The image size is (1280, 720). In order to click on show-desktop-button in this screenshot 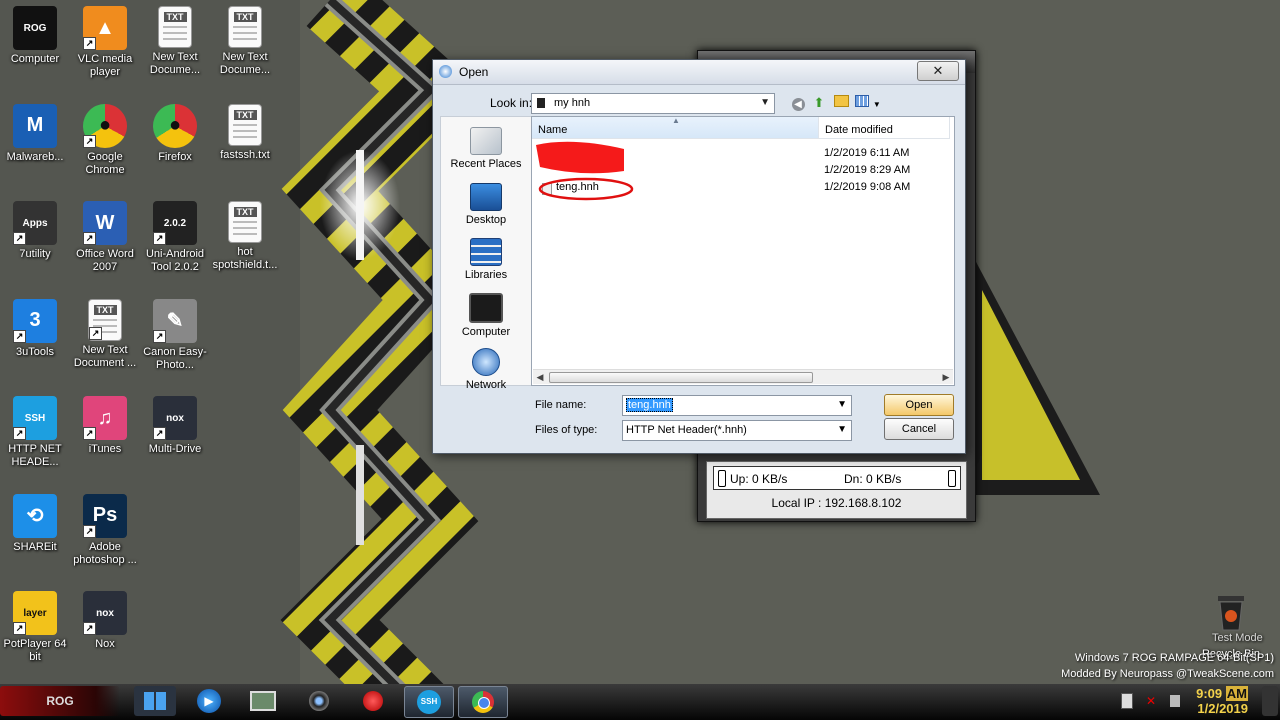, I will do `click(1270, 701)`.